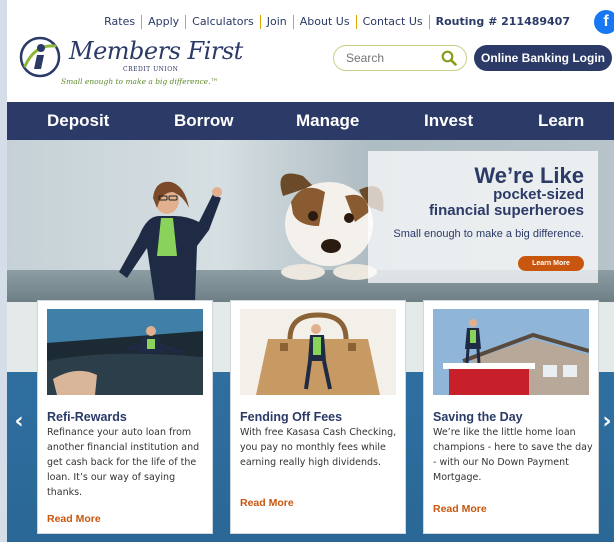  What do you see at coordinates (488, 234) in the screenshot?
I see `hero-tagline: Small enough to make a big difference.` at bounding box center [488, 234].